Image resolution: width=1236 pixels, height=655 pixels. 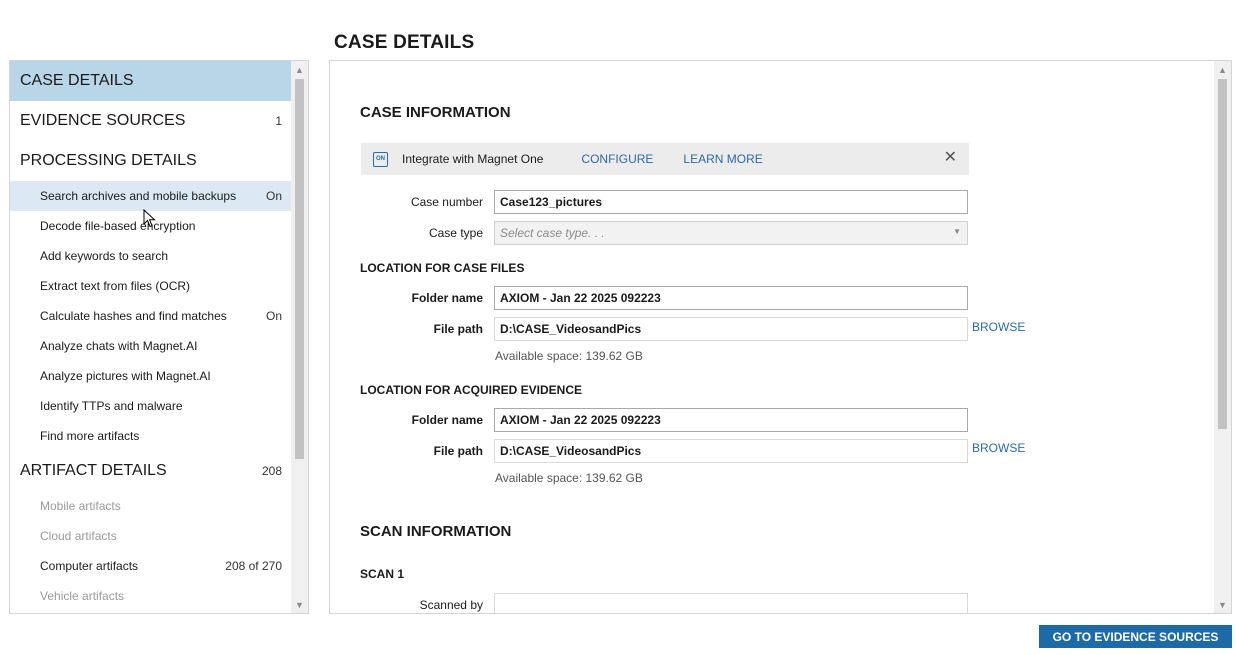 What do you see at coordinates (731, 603) in the screenshot?
I see `scanned-by-input` at bounding box center [731, 603].